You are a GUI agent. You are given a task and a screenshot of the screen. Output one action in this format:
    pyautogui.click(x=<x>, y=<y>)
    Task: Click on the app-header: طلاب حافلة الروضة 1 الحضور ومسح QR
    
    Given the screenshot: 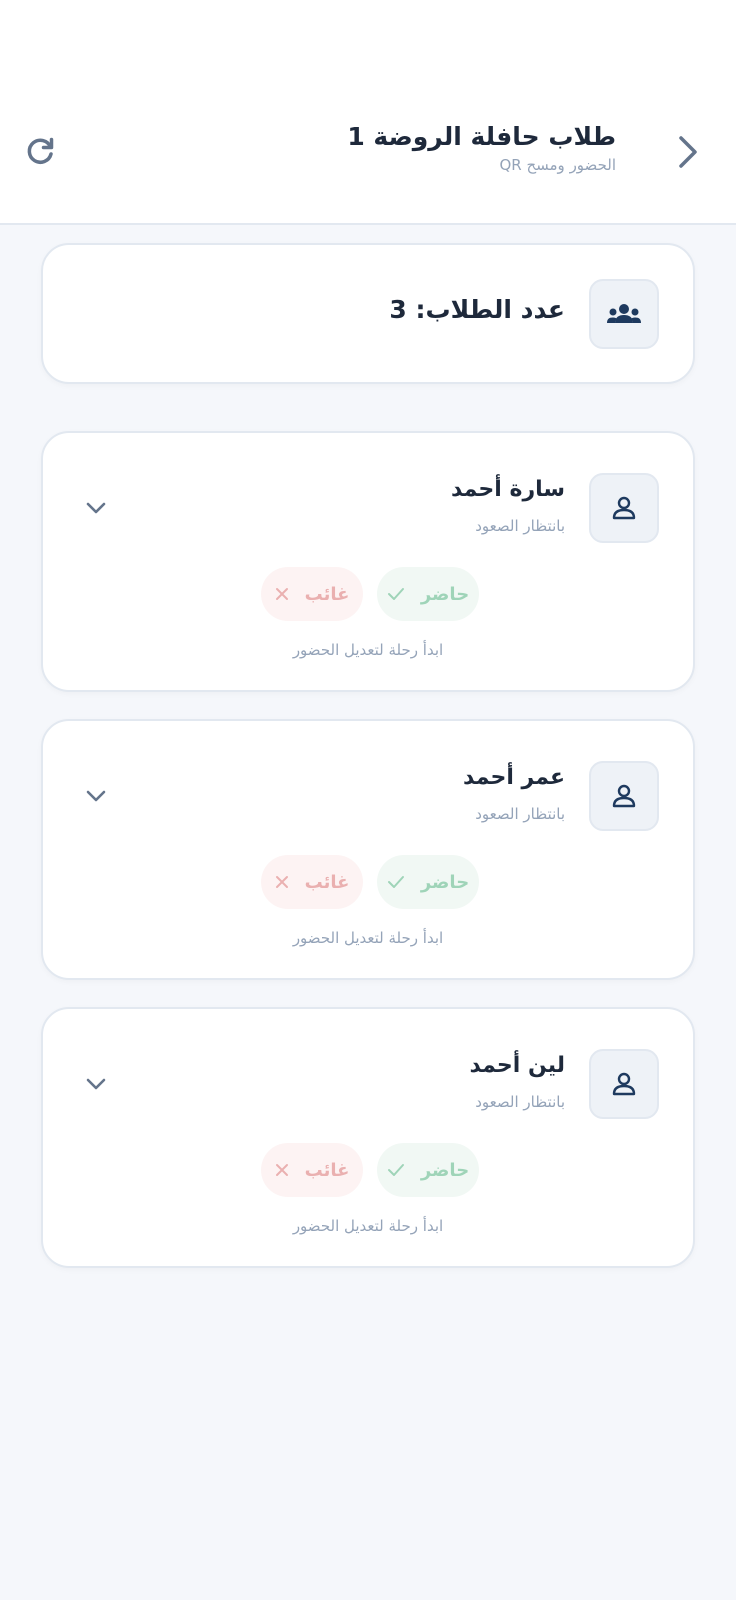 What is the action you would take?
    pyautogui.click(x=368, y=112)
    